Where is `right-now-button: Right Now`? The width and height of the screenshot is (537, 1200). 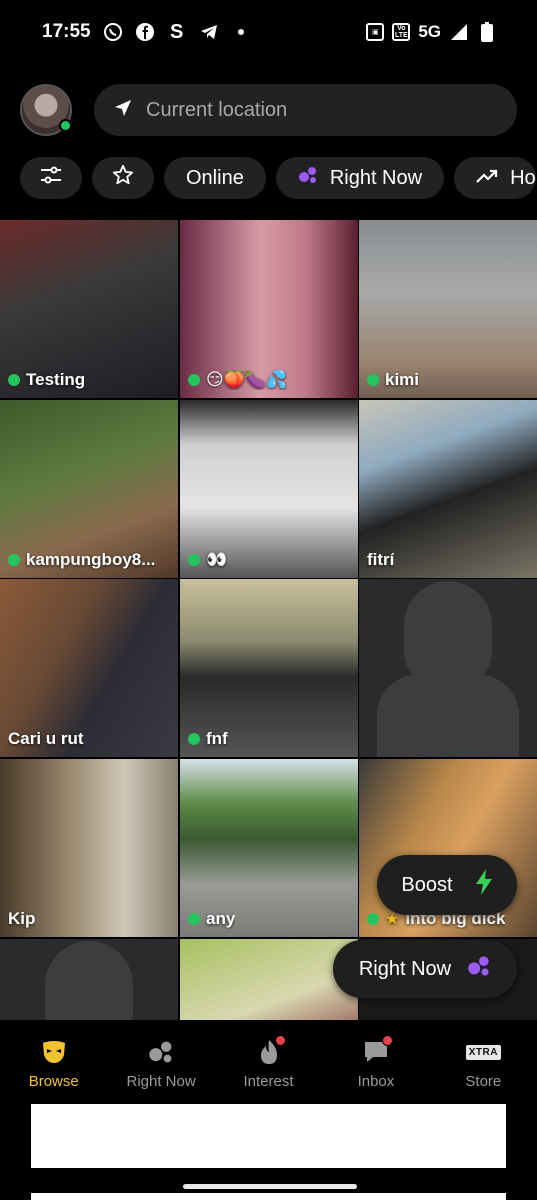 right-now-button: Right Now is located at coordinates (425, 969).